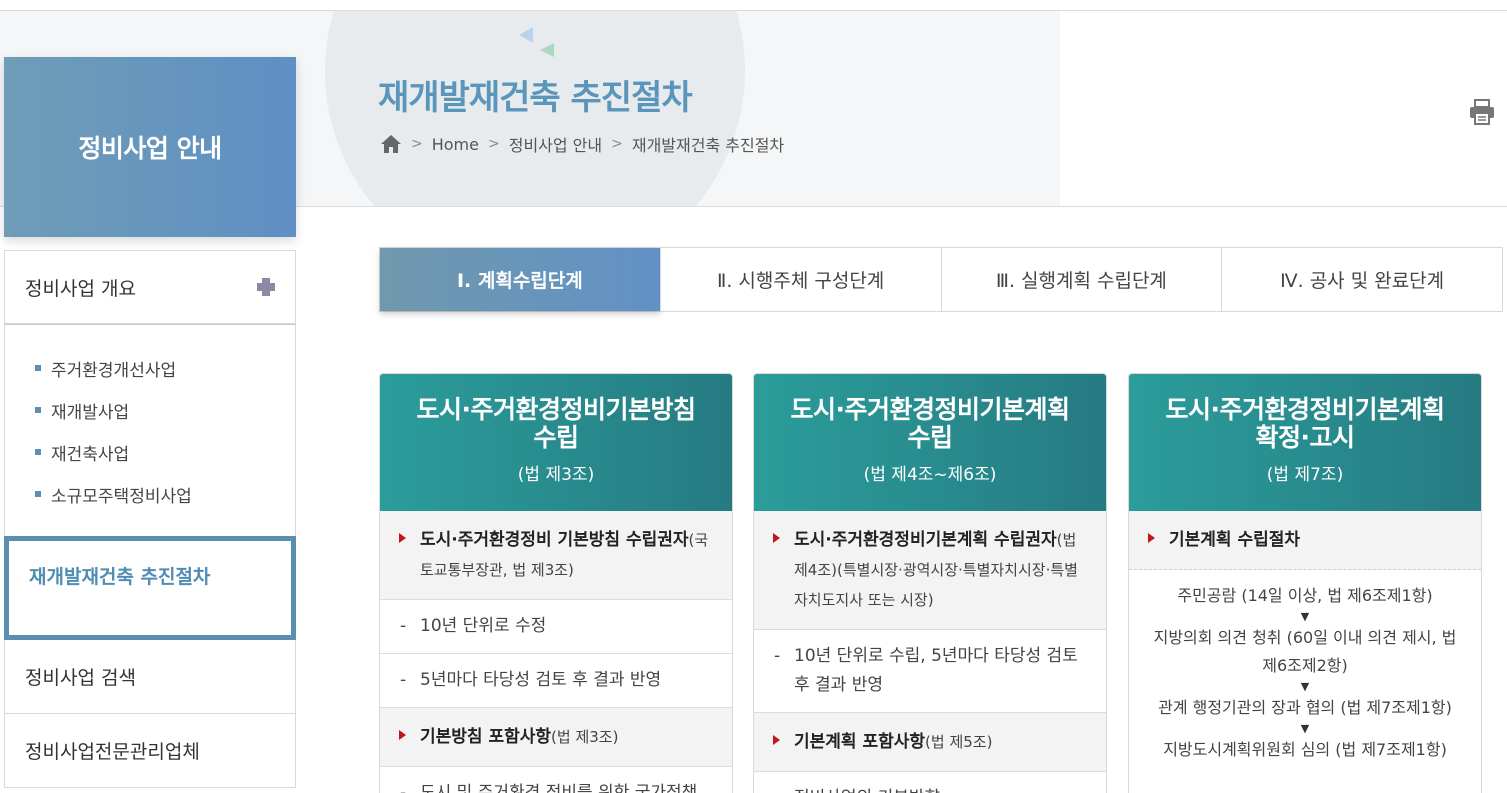 This screenshot has width=1507, height=793. What do you see at coordinates (520, 279) in the screenshot?
I see `tab-planning-stage: Ⅰ. 계획수립단계` at bounding box center [520, 279].